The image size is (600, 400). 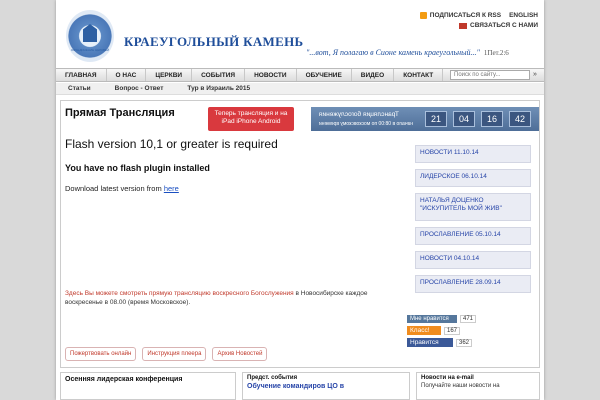 I want to click on site-logo: ОБЪЕДИНЕНИЕ ЦЕРКВЕЙ, so click(x=90, y=36).